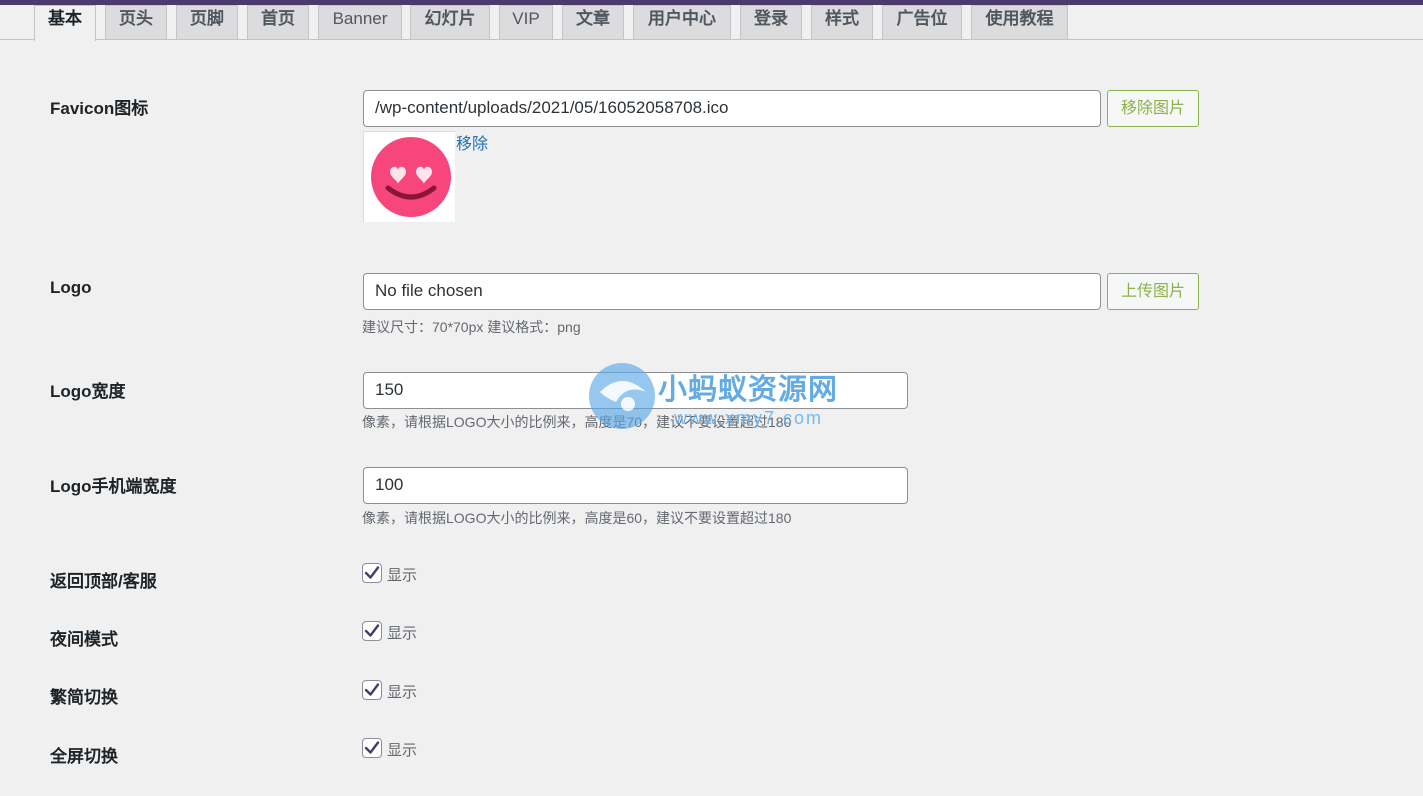  I want to click on logo-width-label: Logo宽度, so click(88, 391).